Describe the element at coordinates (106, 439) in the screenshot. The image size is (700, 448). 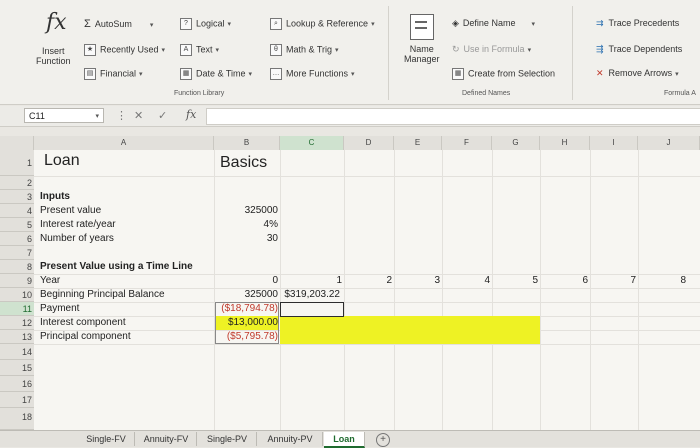
I see `sheet-tab-single-fv: Single-FV` at that location.